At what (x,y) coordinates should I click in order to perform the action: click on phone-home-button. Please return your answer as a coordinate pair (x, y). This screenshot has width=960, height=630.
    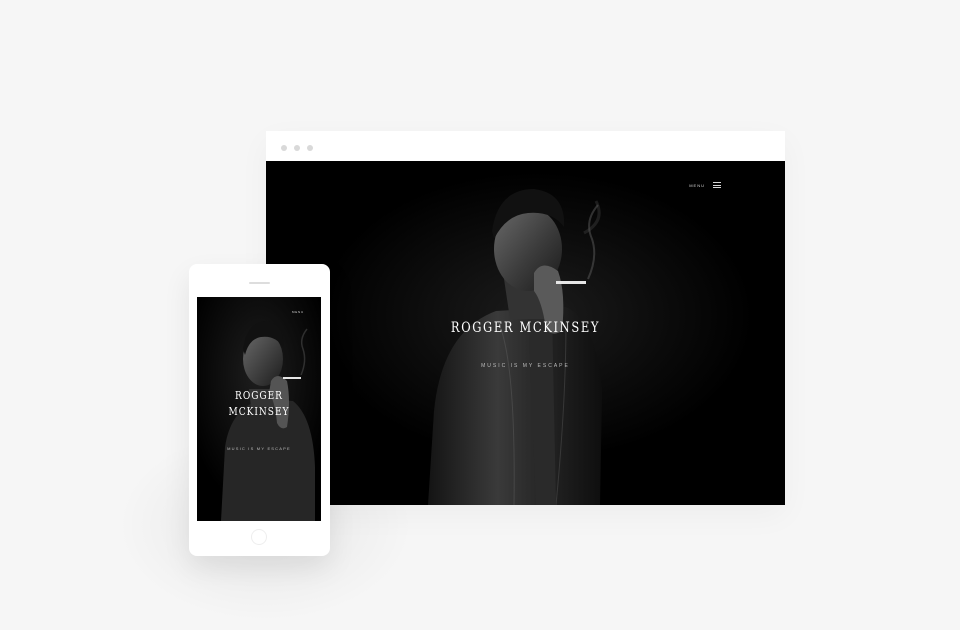
    Looking at the image, I should click on (259, 537).